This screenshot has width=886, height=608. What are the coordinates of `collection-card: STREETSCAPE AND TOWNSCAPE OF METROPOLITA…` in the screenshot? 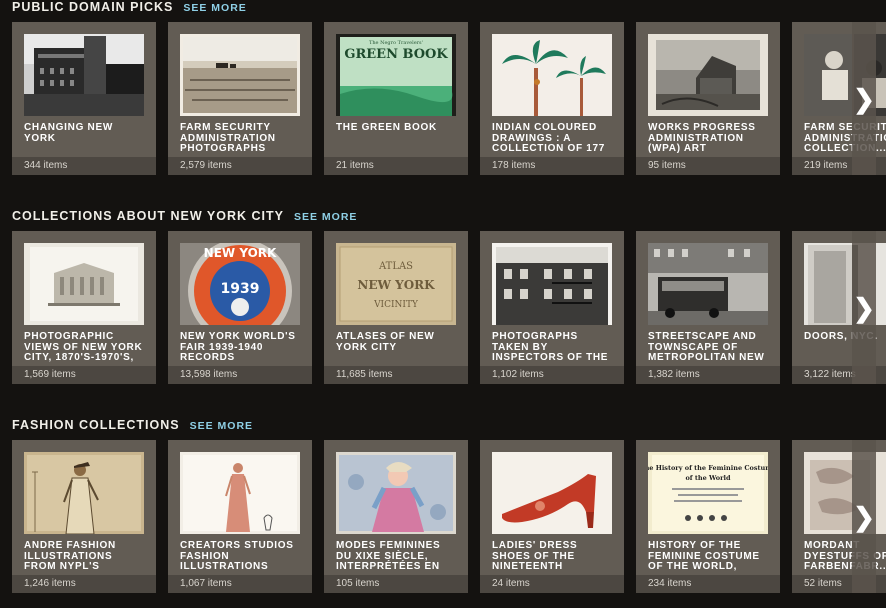 It's located at (708, 307).